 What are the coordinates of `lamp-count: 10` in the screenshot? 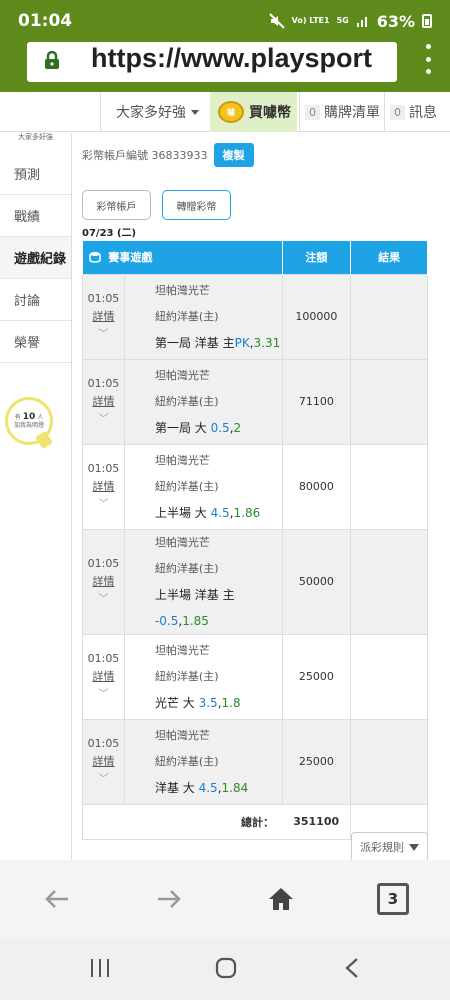 It's located at (29, 416).